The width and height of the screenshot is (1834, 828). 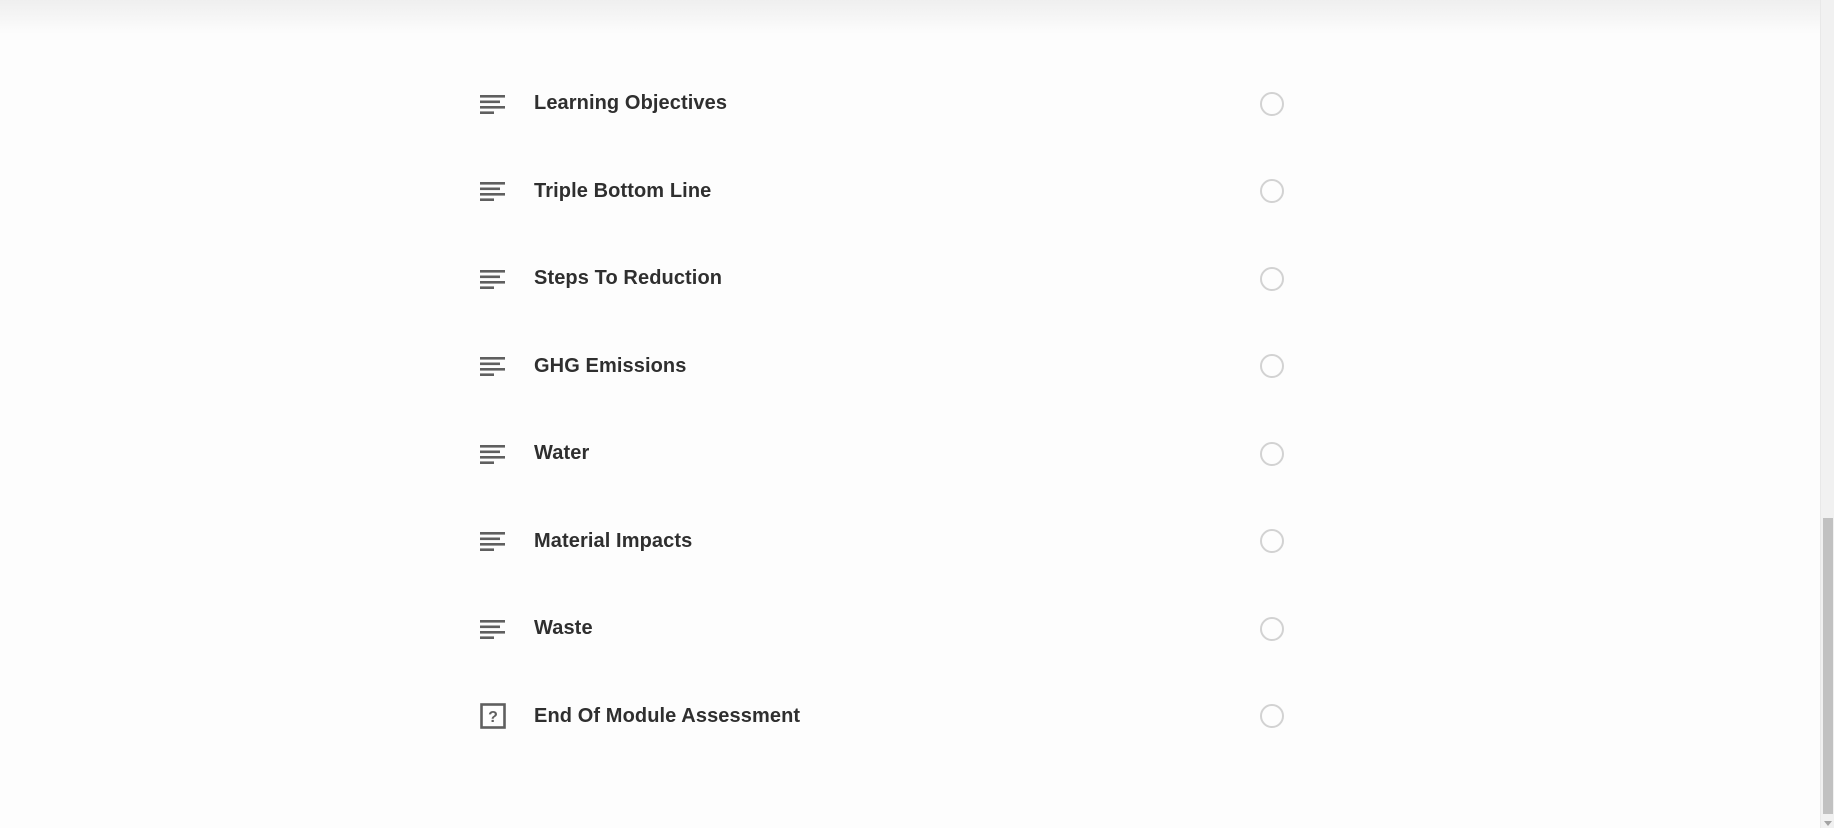 What do you see at coordinates (1828, 666) in the screenshot?
I see `scrollbar-thumb` at bounding box center [1828, 666].